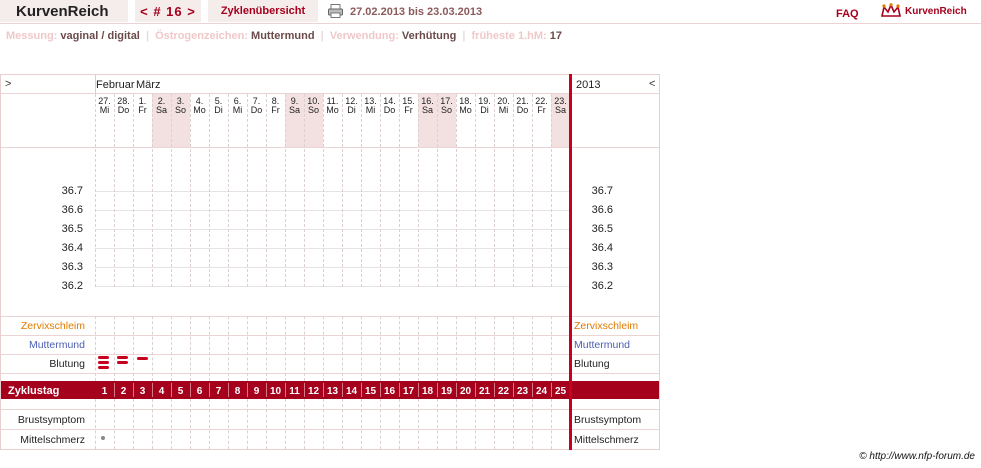 The image size is (981, 468). I want to click on cycle-day-number: 4, so click(161, 391).